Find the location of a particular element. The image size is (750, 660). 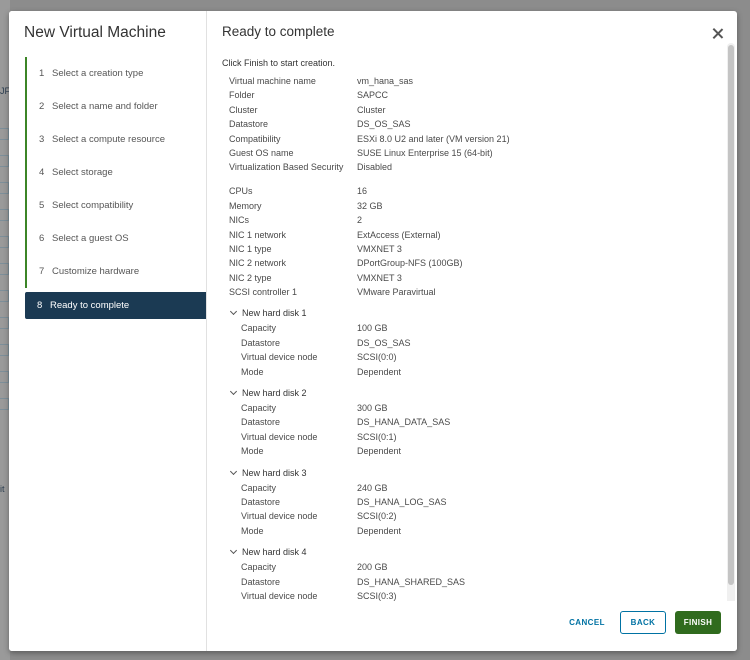

summary-value: DS_OS_SAS is located at coordinates (384, 124).